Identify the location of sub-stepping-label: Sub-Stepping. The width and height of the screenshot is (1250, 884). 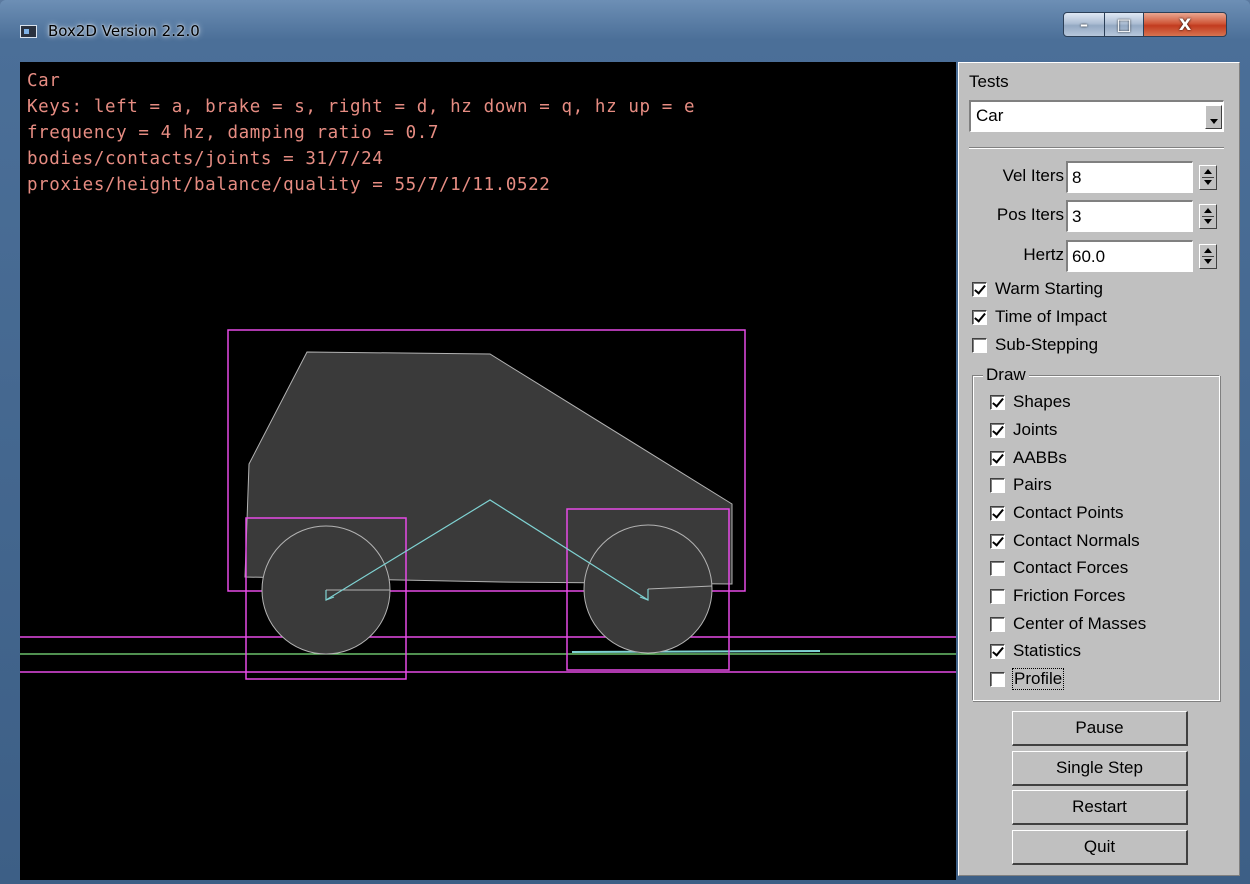
(1047, 344).